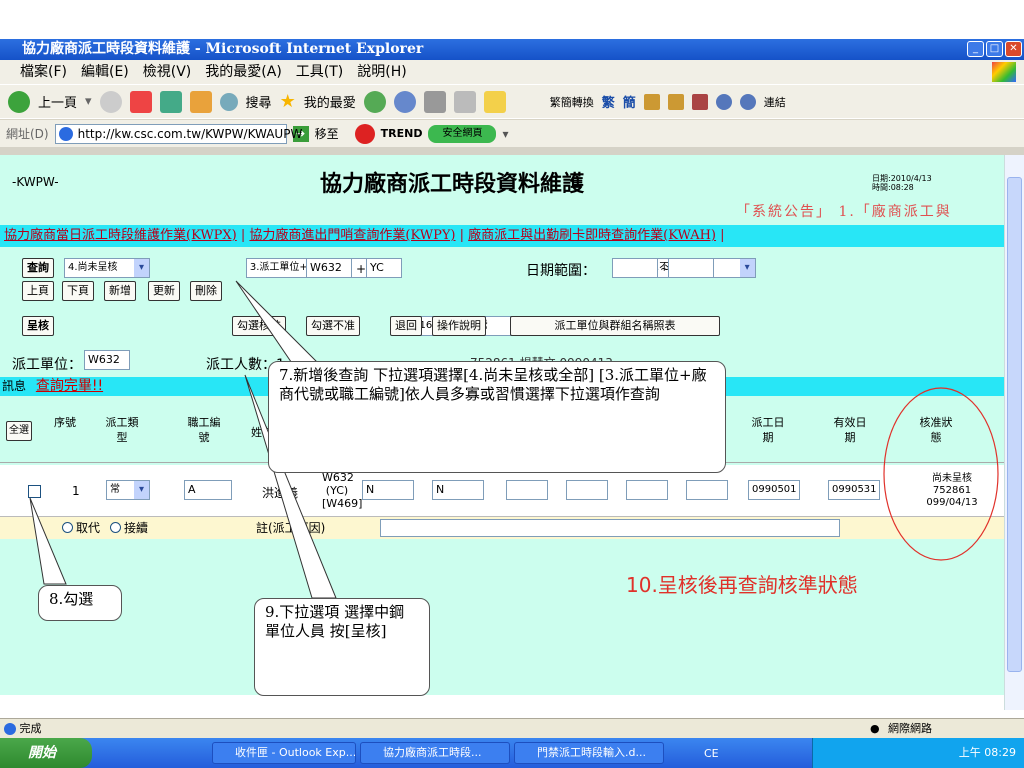  What do you see at coordinates (46, 753) in the screenshot?
I see `start-button: 開始` at bounding box center [46, 753].